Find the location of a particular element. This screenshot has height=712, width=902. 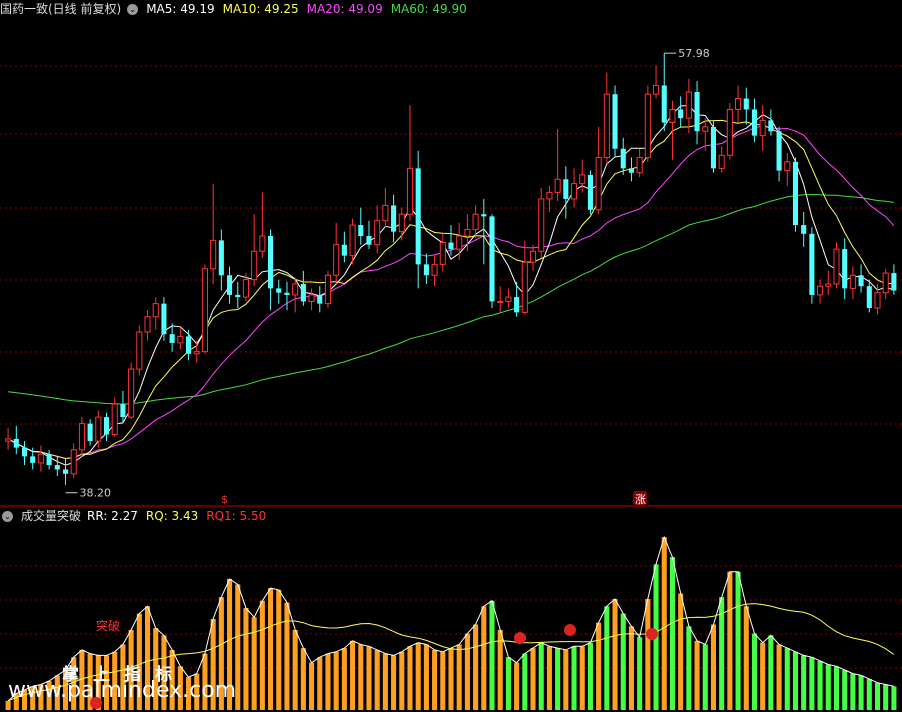

low-label: 38.20 is located at coordinates (96, 493).